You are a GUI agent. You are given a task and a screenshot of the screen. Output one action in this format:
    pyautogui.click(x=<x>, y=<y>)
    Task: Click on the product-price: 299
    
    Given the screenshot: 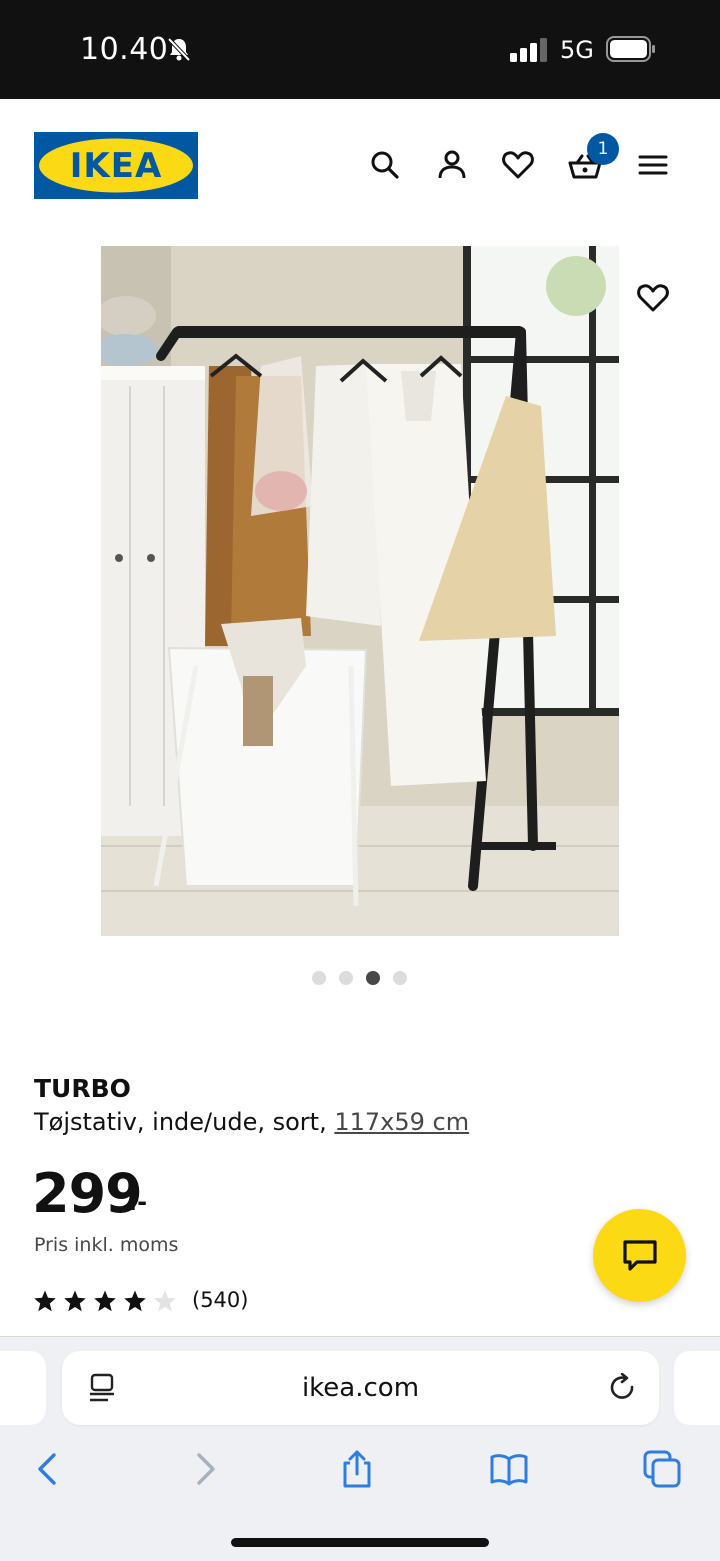 What is the action you would take?
    pyautogui.click(x=87, y=1193)
    